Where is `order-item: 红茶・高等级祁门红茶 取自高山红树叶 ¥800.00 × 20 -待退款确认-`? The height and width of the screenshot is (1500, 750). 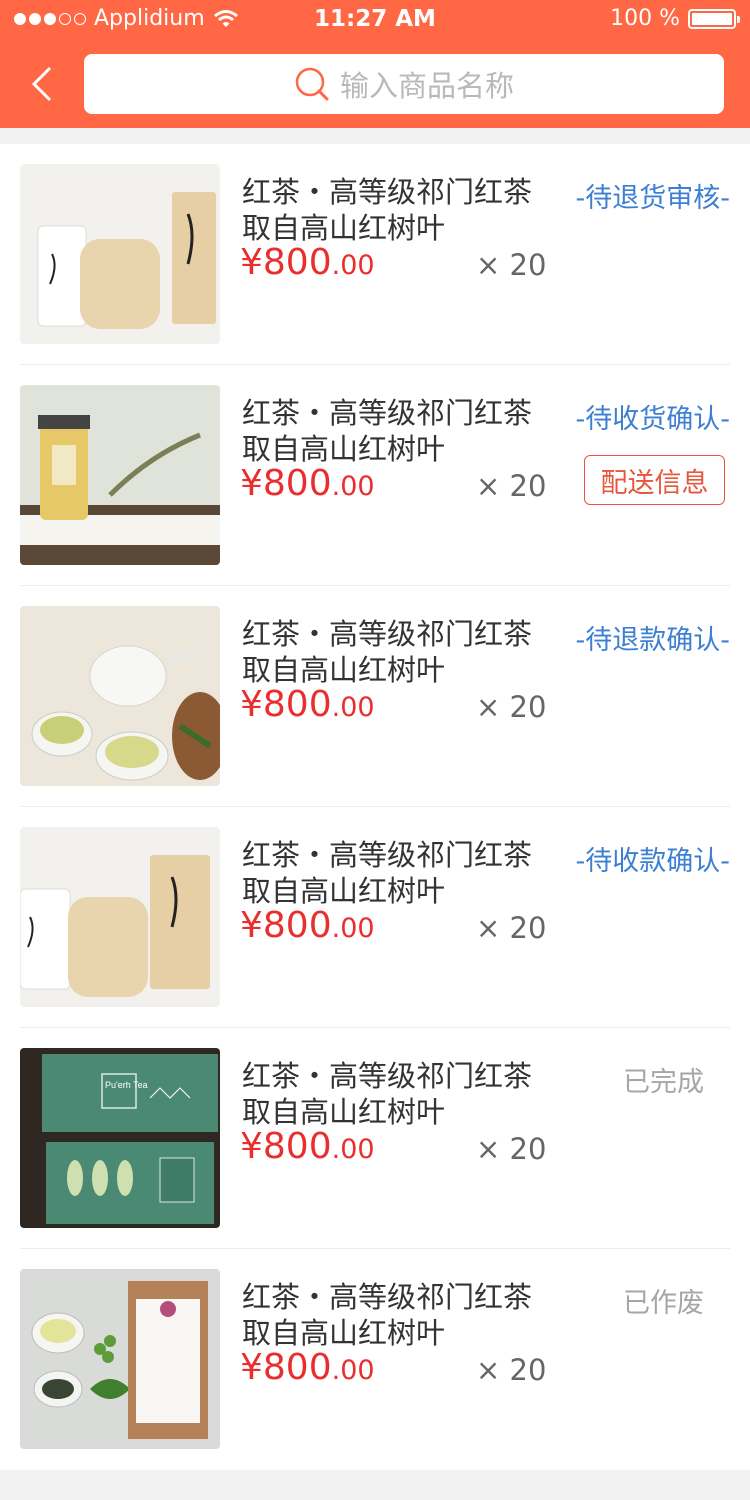
order-item: 红茶・高等级祁门红茶 取自高山红树叶 ¥800.00 × 20 -待退款确认- is located at coordinates (375, 696).